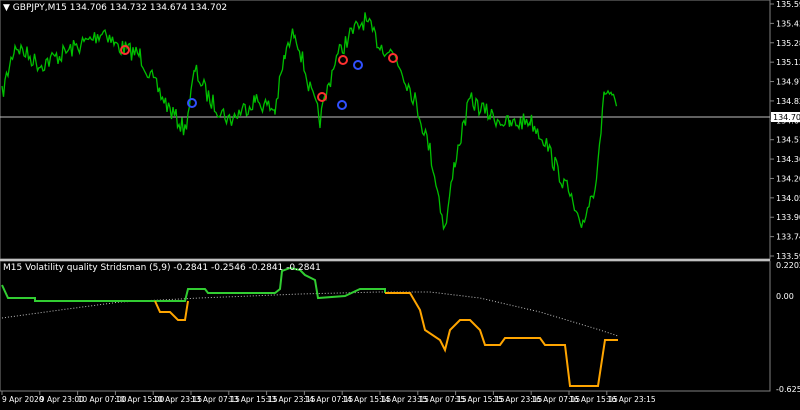  I want to click on y-tick-label: 134.205, so click(788, 178).